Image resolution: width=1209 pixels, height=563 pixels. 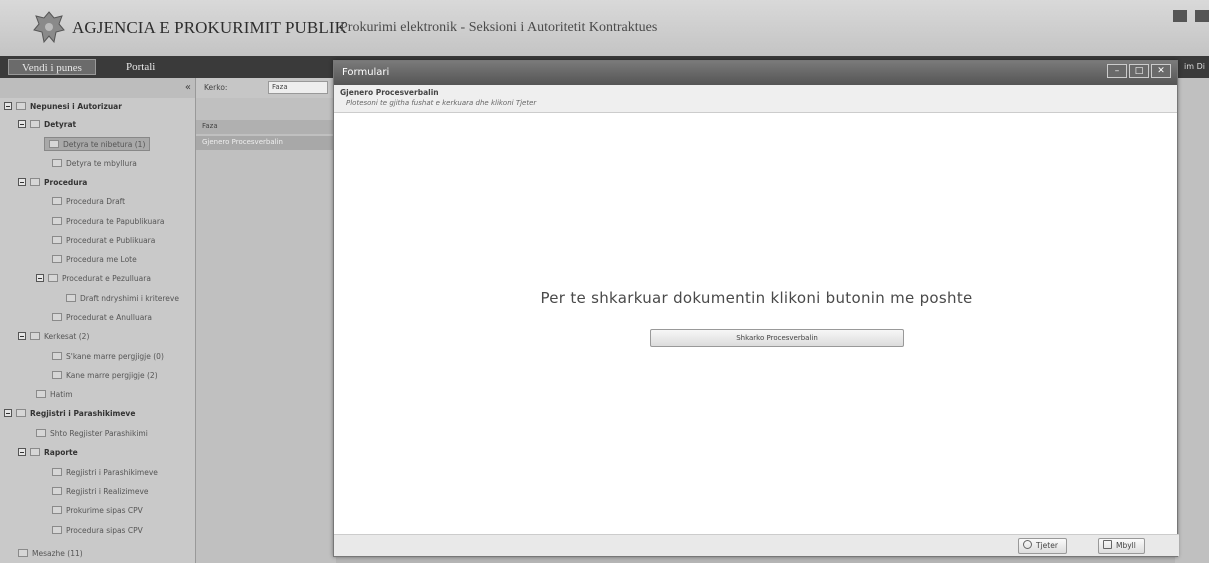 I want to click on window-controls: – □ ✕, so click(x=1139, y=71).